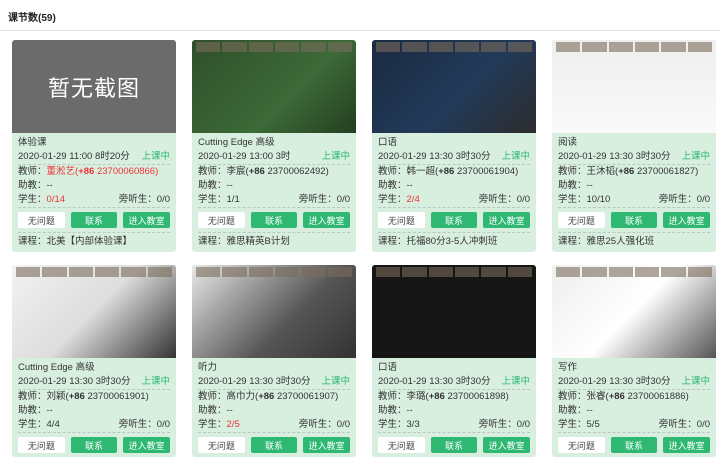 This screenshot has width=720, height=457. What do you see at coordinates (32, 142) in the screenshot?
I see `lesson-name: 体验课` at bounding box center [32, 142].